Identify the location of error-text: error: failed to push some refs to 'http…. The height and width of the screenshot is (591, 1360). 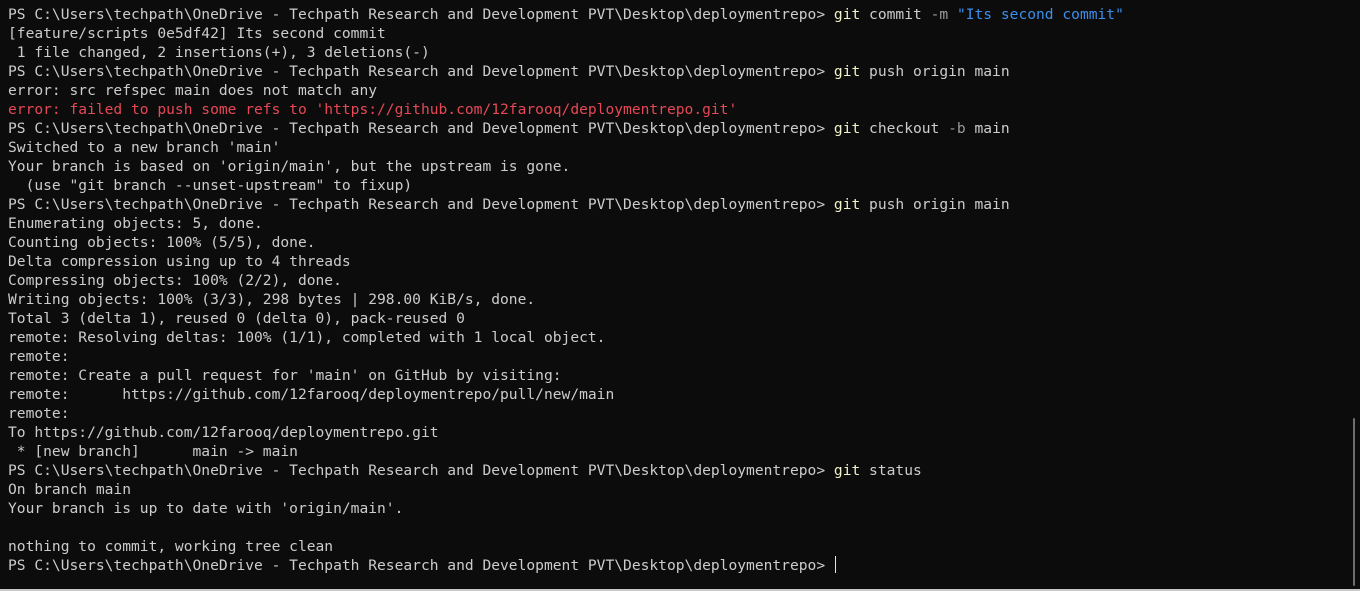
(373, 109).